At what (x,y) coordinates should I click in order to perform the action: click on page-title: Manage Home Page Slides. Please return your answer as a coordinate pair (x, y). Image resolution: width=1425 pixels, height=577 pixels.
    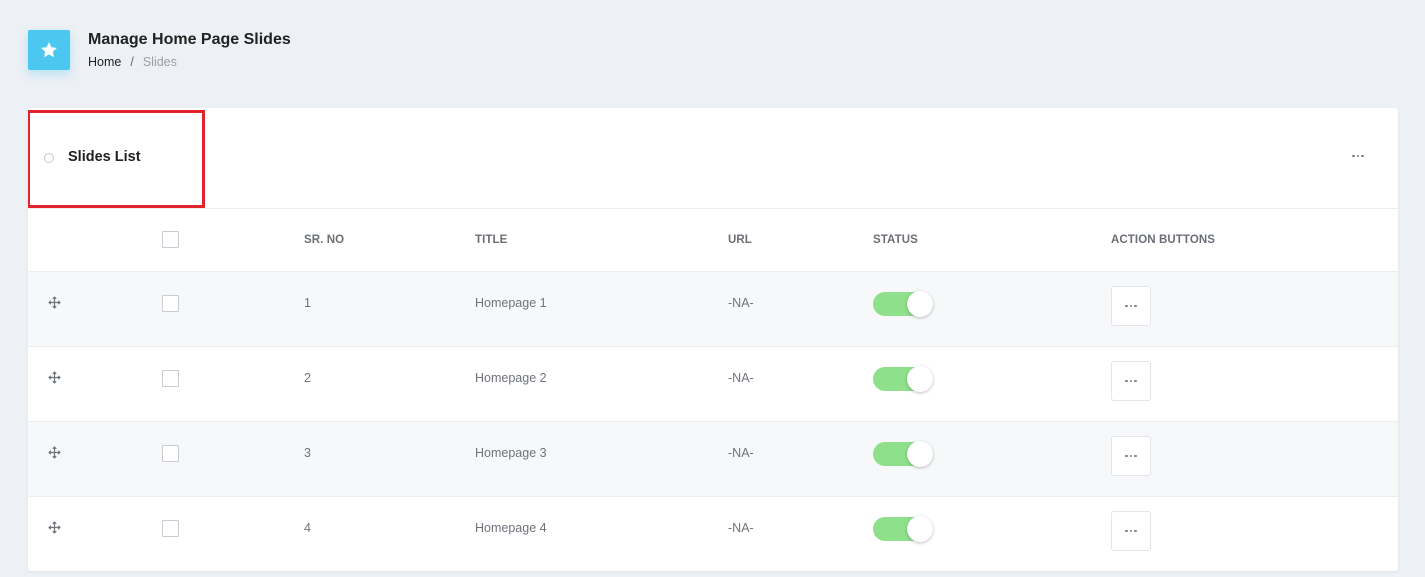
    Looking at the image, I should click on (189, 39).